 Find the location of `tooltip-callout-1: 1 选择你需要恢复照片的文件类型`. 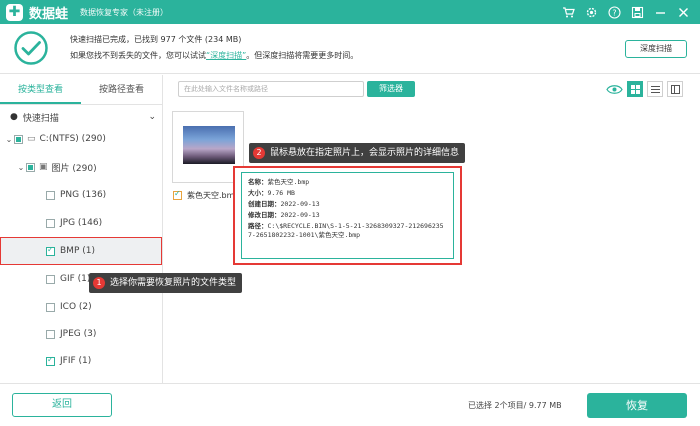

tooltip-callout-1: 1 选择你需要恢复照片的文件类型 is located at coordinates (166, 283).